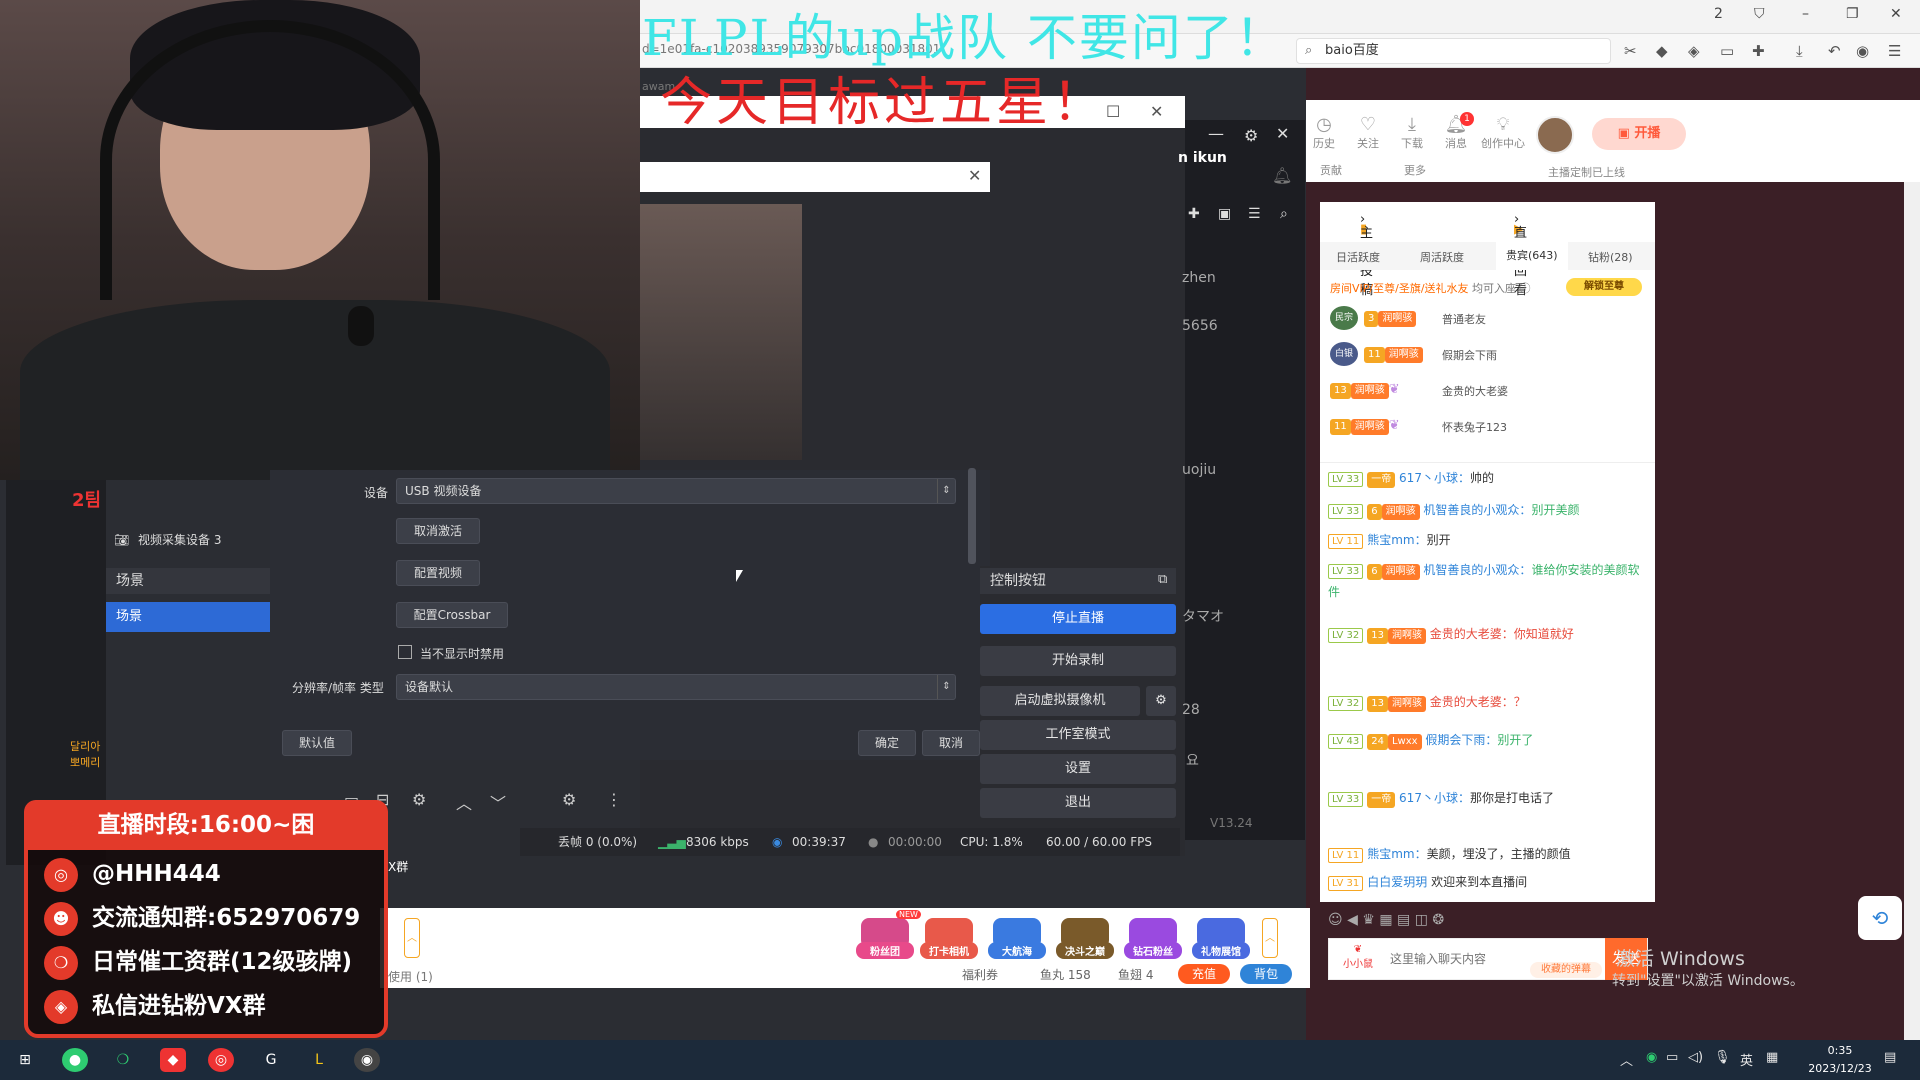 The width and height of the screenshot is (1920, 1080). Describe the element at coordinates (1162, 579) in the screenshot. I see `undock-icon: ⧉` at that location.